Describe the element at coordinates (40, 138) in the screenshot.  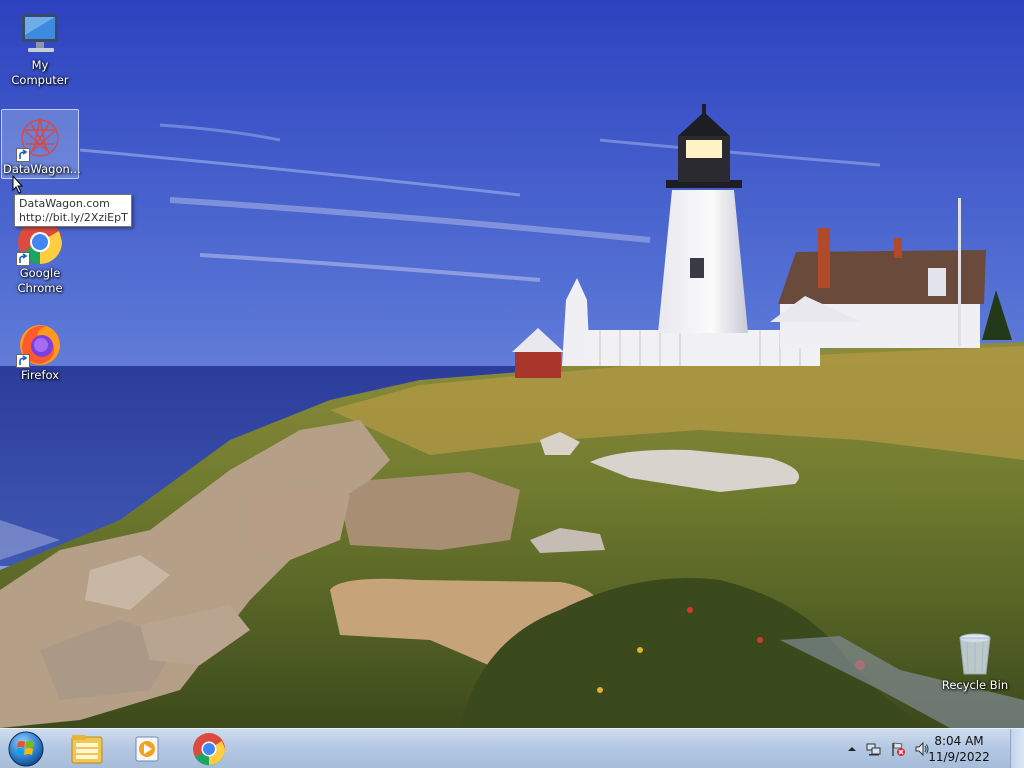
I see `datawagon-logo-icon` at that location.